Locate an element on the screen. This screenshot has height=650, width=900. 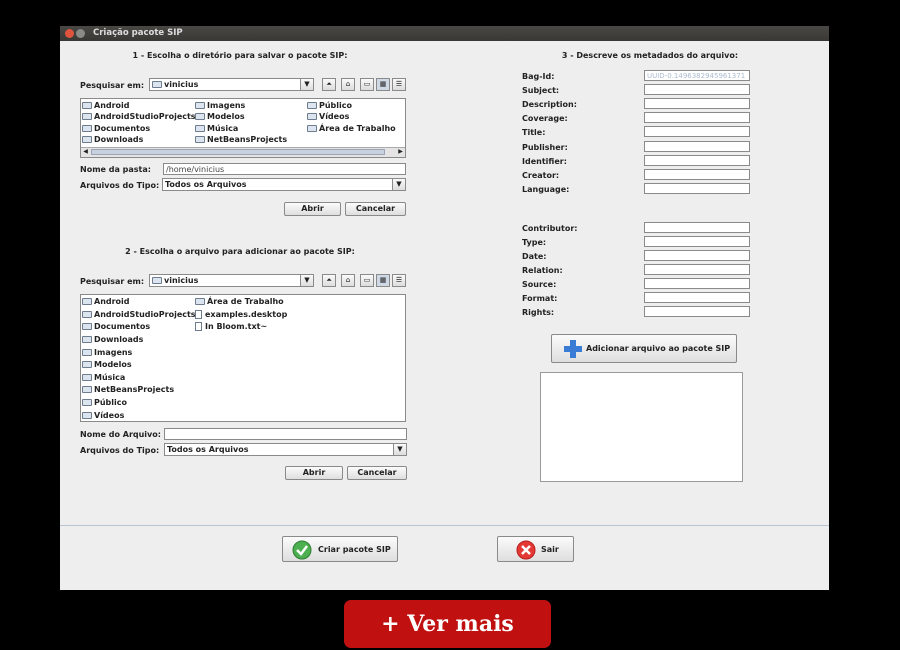
section1-lookin-value: vinicius is located at coordinates (181, 84).